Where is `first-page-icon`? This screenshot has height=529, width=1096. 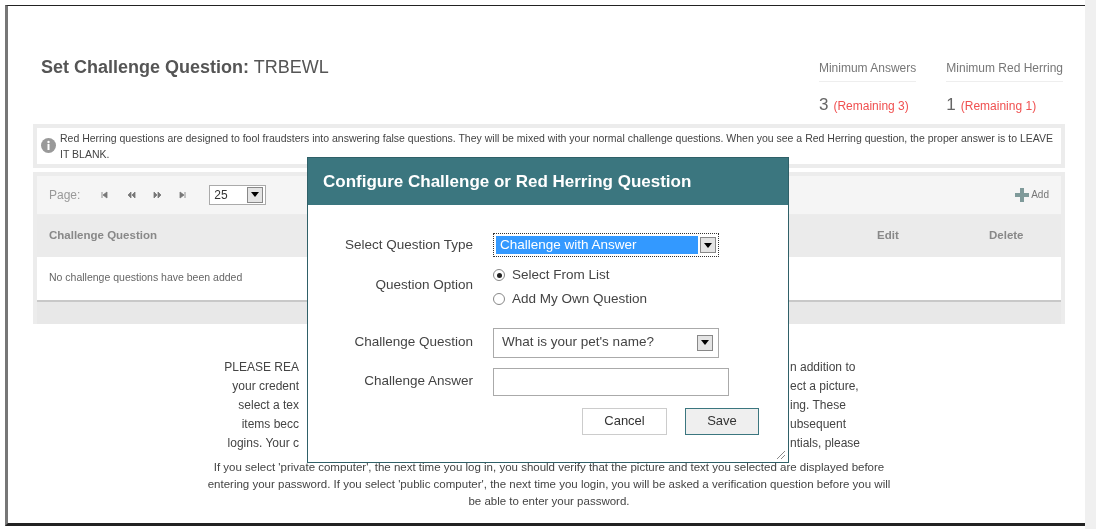
first-page-icon is located at coordinates (106, 194).